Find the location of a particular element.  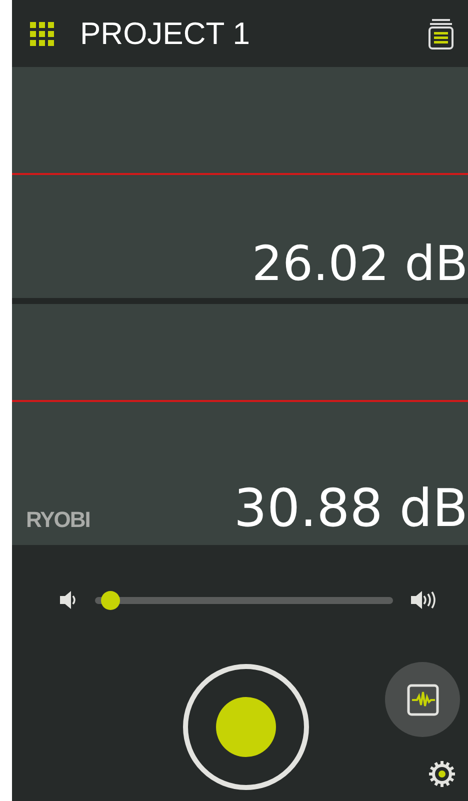

volume-high-icon is located at coordinates (424, 600).